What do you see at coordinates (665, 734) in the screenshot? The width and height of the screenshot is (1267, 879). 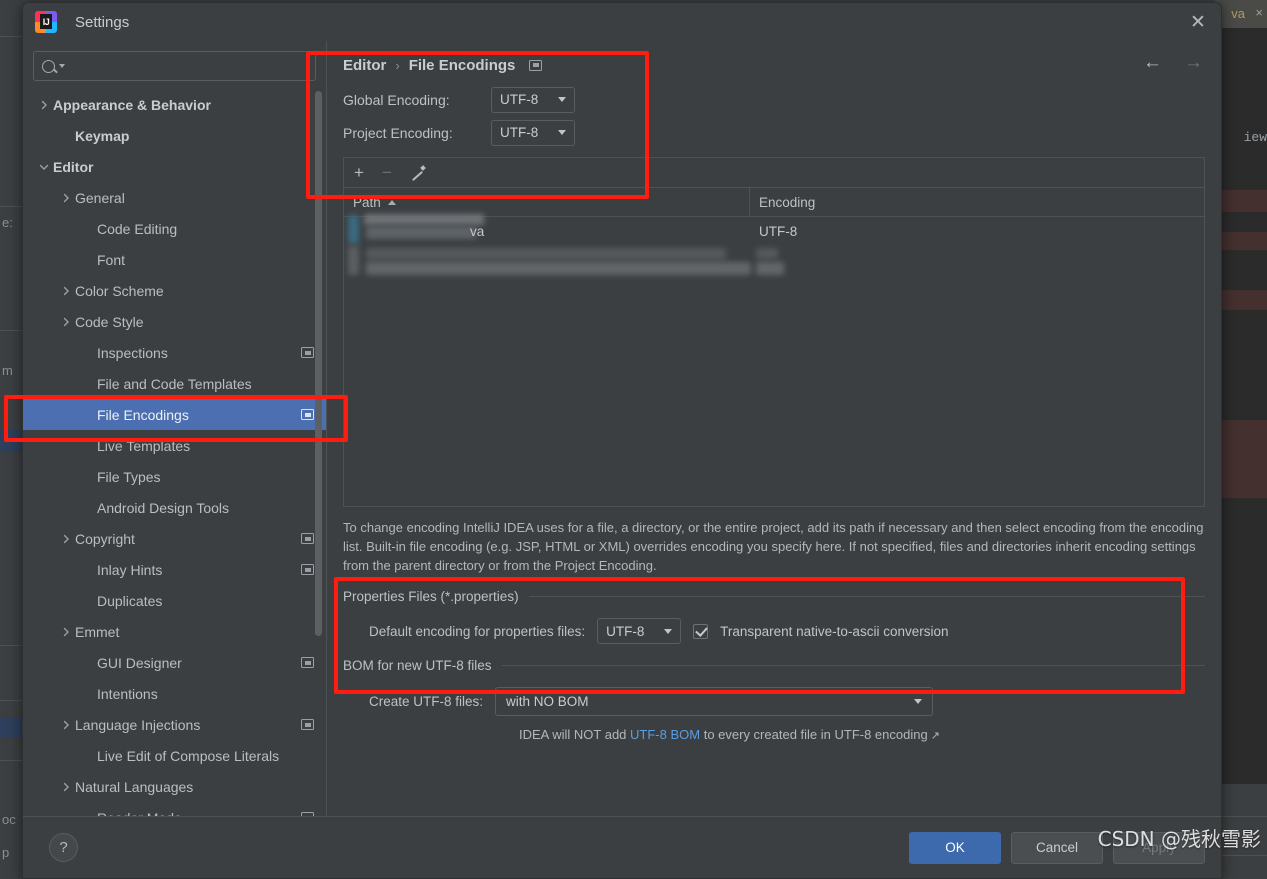 I see `utf8-bom-link: UTF-8 BOM` at bounding box center [665, 734].